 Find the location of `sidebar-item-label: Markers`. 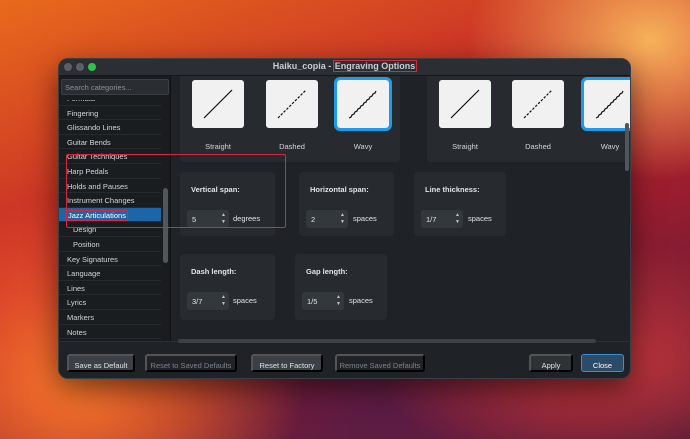

sidebar-item-label: Markers is located at coordinates (81, 317).